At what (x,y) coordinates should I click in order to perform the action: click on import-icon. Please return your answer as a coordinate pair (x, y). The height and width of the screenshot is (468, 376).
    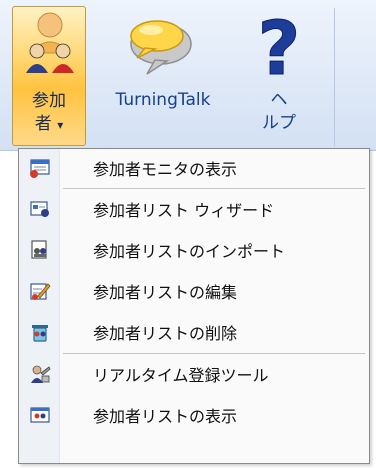
    Looking at the image, I should click on (39, 249).